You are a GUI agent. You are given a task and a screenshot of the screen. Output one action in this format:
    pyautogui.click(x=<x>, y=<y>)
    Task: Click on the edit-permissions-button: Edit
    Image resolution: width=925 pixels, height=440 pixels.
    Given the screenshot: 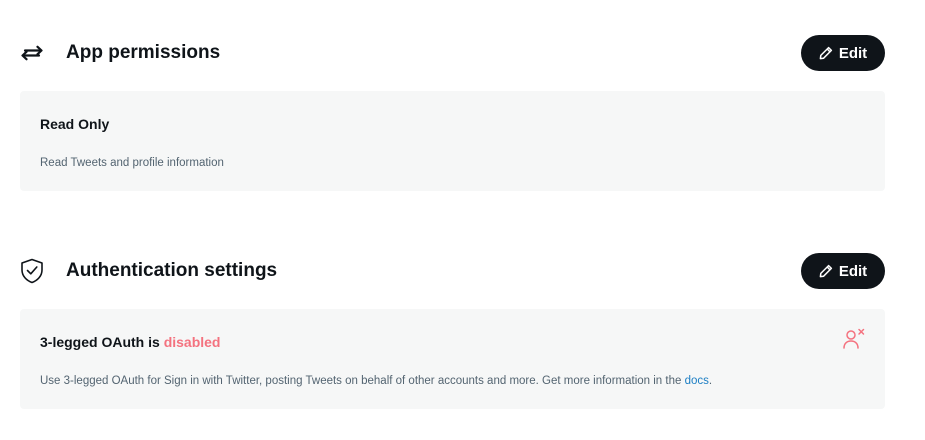 What is the action you would take?
    pyautogui.click(x=843, y=53)
    